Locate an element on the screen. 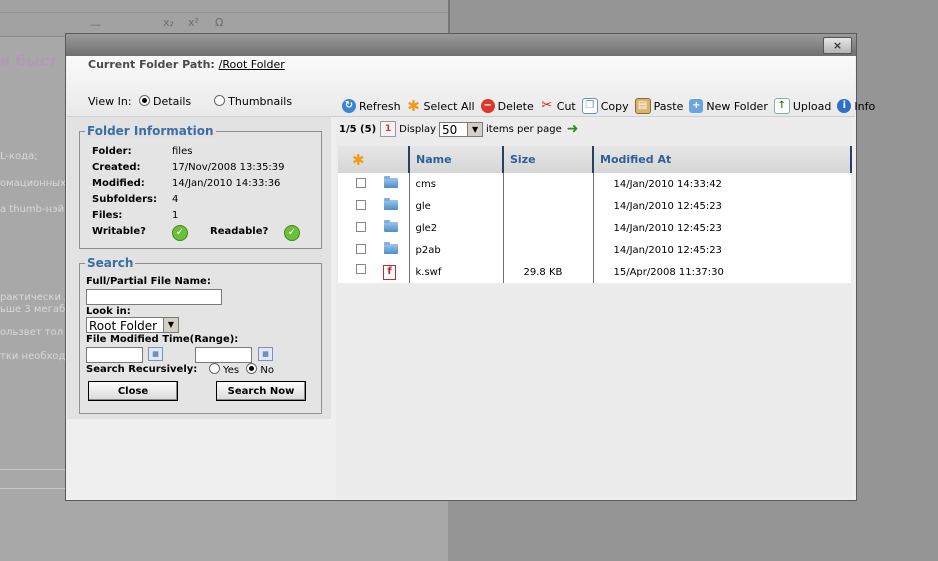 Image resolution: width=938 pixels, height=561 pixels. details-radio is located at coordinates (145, 100).